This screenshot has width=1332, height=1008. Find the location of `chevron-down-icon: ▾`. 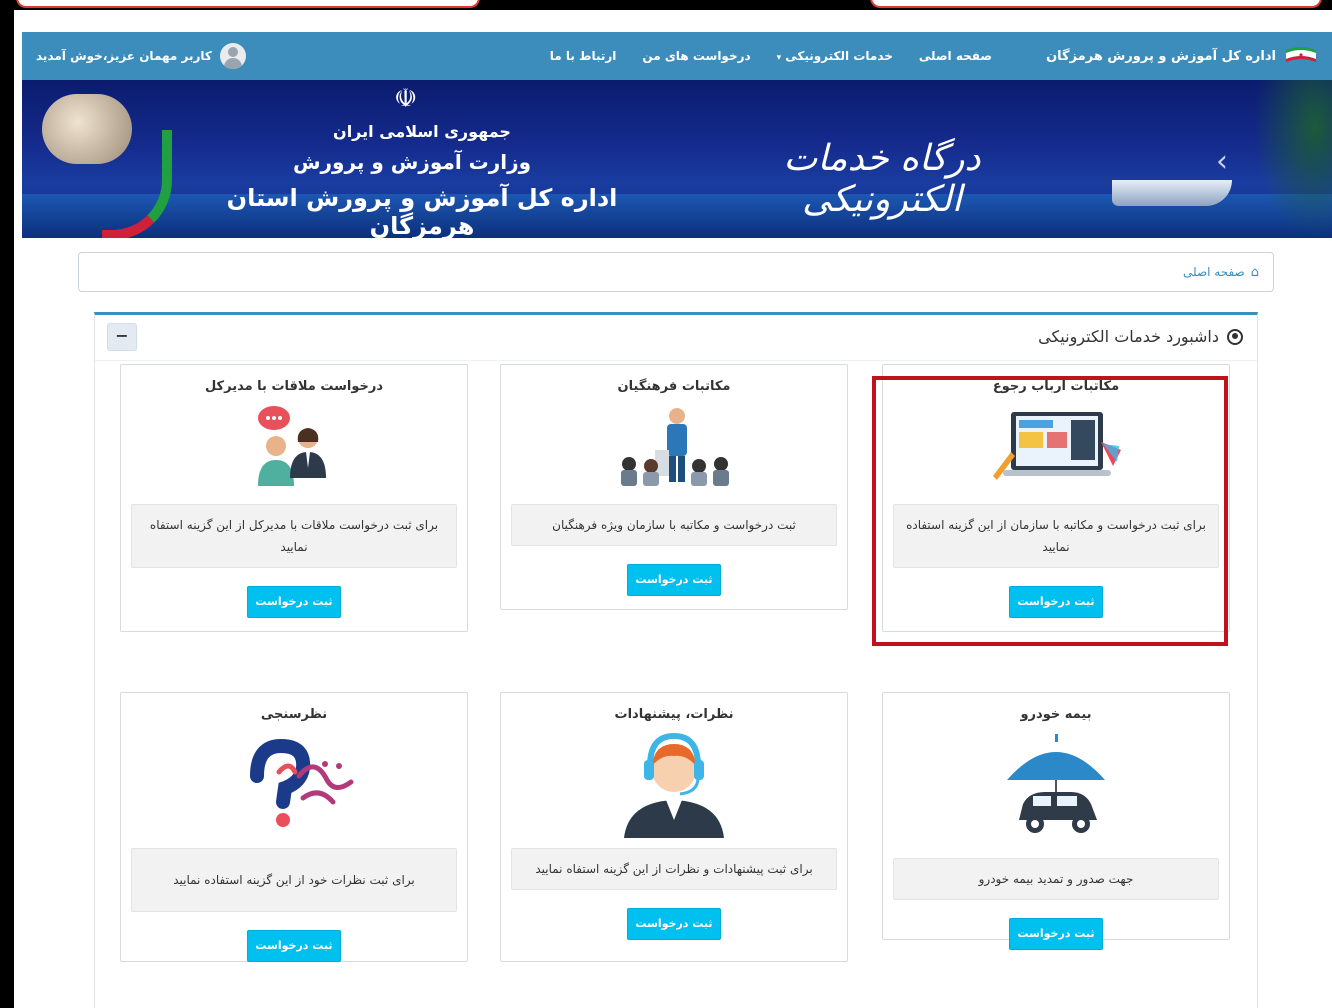

chevron-down-icon: ▾ is located at coordinates (779, 58).